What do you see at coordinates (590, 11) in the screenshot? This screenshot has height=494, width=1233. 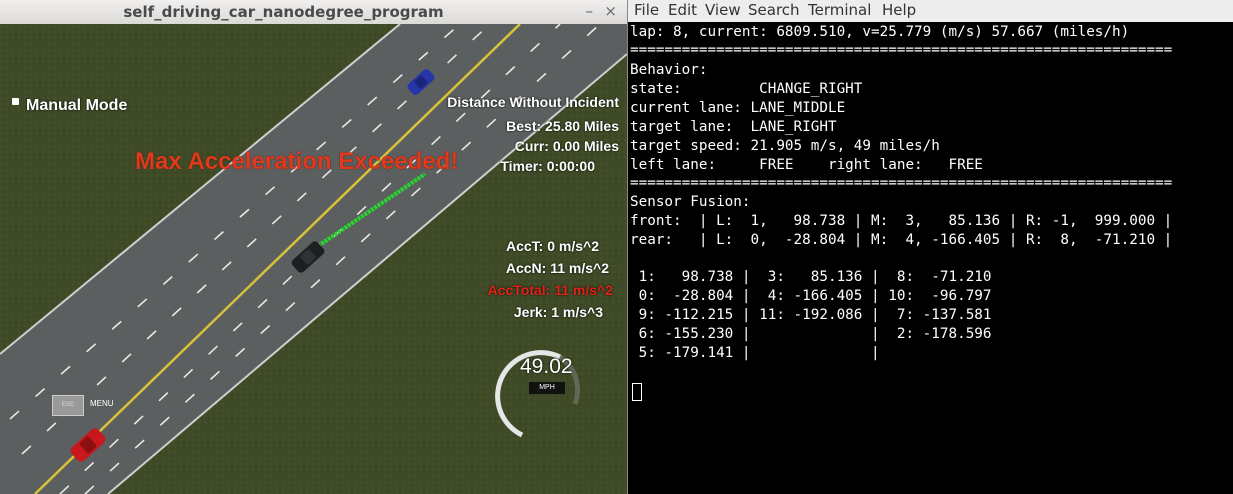 I see `minimize-button: –` at bounding box center [590, 11].